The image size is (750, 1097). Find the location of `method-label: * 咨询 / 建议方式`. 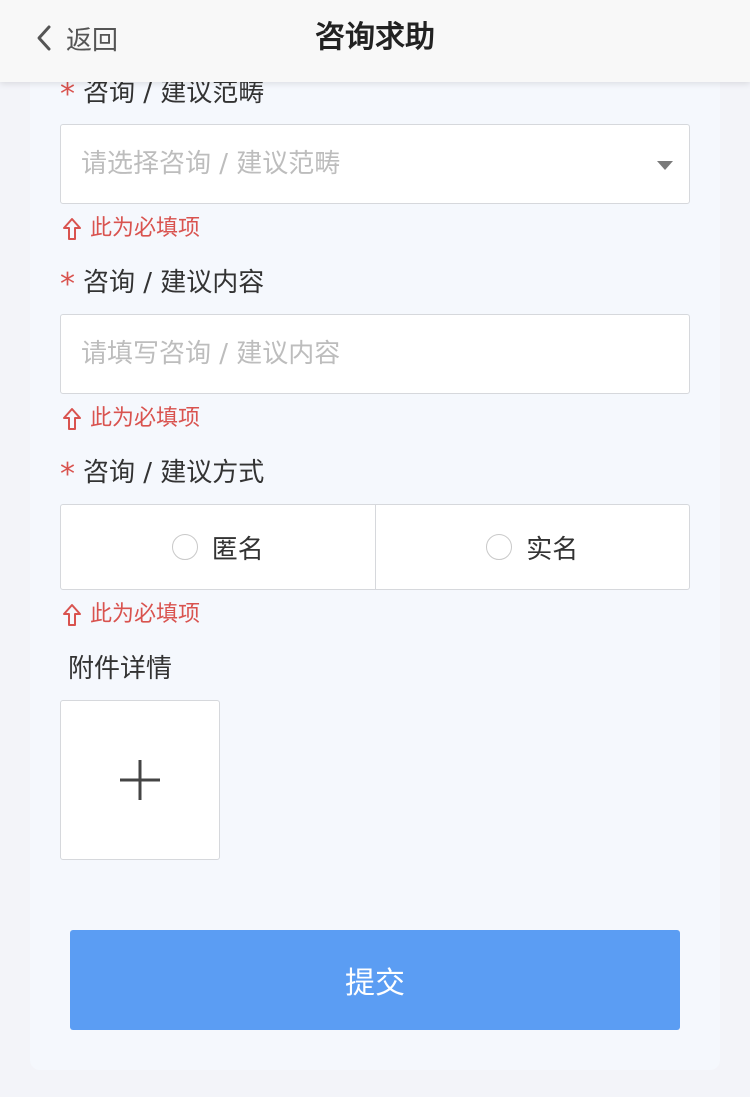

method-label: * 咨询 / 建议方式 is located at coordinates (162, 474).